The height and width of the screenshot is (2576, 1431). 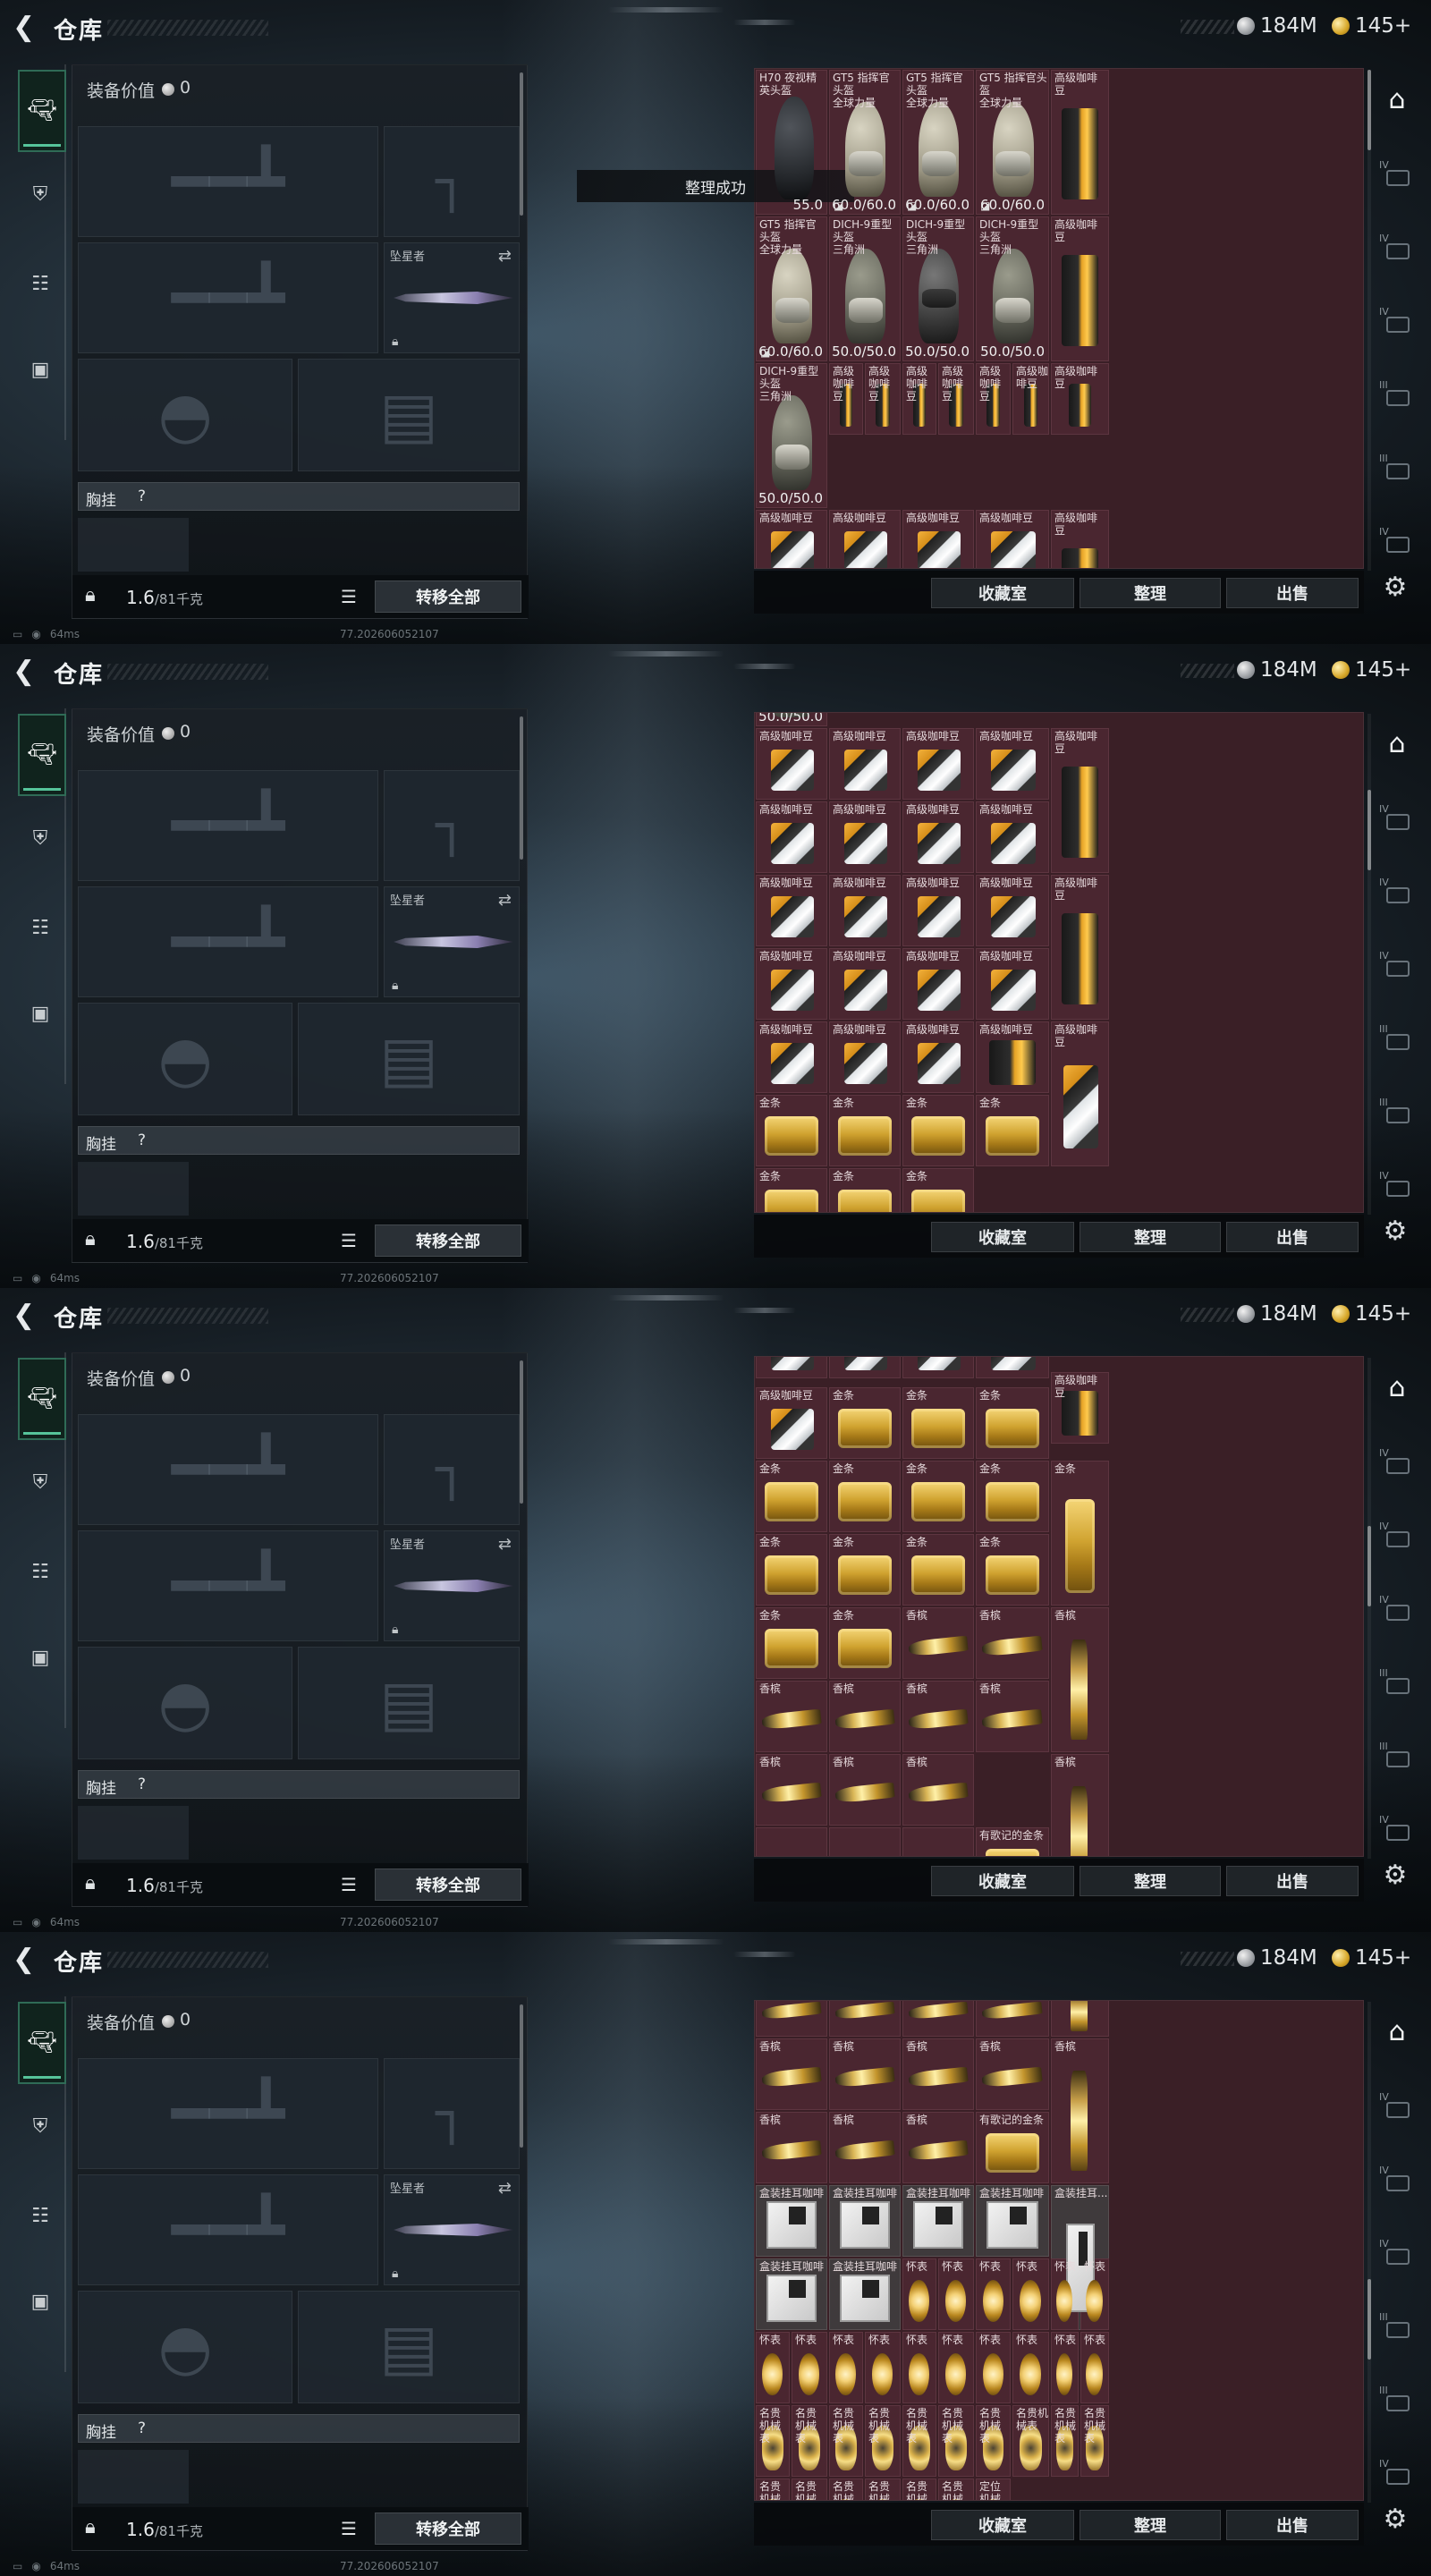 I want to click on stash-scrollbar, so click(x=1369, y=1608).